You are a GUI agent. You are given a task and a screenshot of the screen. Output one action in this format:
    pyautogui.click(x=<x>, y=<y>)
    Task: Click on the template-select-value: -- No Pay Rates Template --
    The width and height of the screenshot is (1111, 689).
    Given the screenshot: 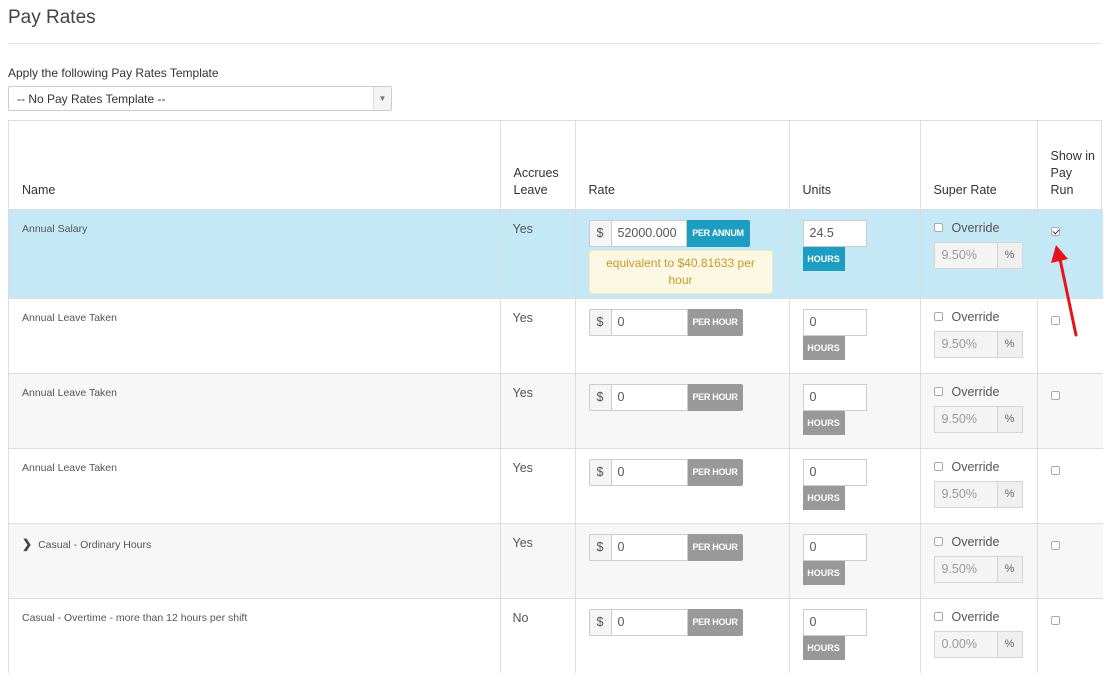 What is the action you would take?
    pyautogui.click(x=91, y=99)
    